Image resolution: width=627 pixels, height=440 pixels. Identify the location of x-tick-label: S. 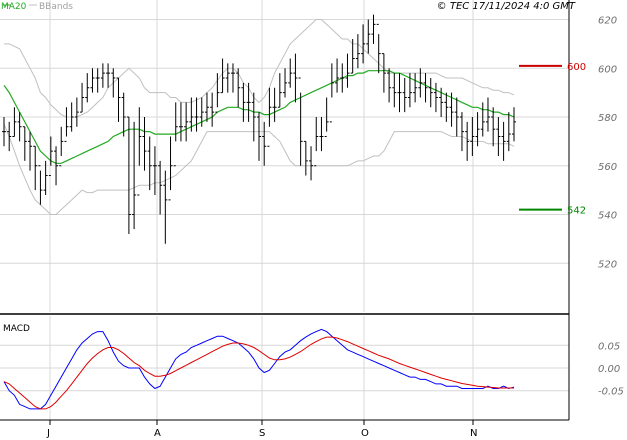
(262, 433).